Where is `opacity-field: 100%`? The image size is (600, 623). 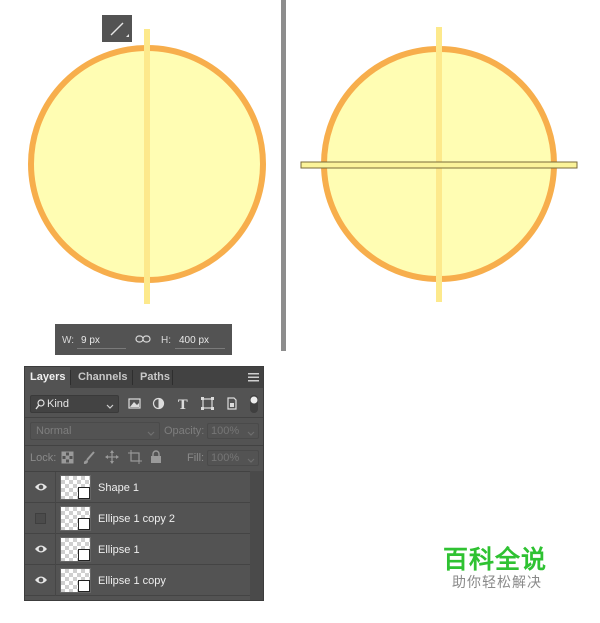
opacity-field: 100% is located at coordinates (233, 431).